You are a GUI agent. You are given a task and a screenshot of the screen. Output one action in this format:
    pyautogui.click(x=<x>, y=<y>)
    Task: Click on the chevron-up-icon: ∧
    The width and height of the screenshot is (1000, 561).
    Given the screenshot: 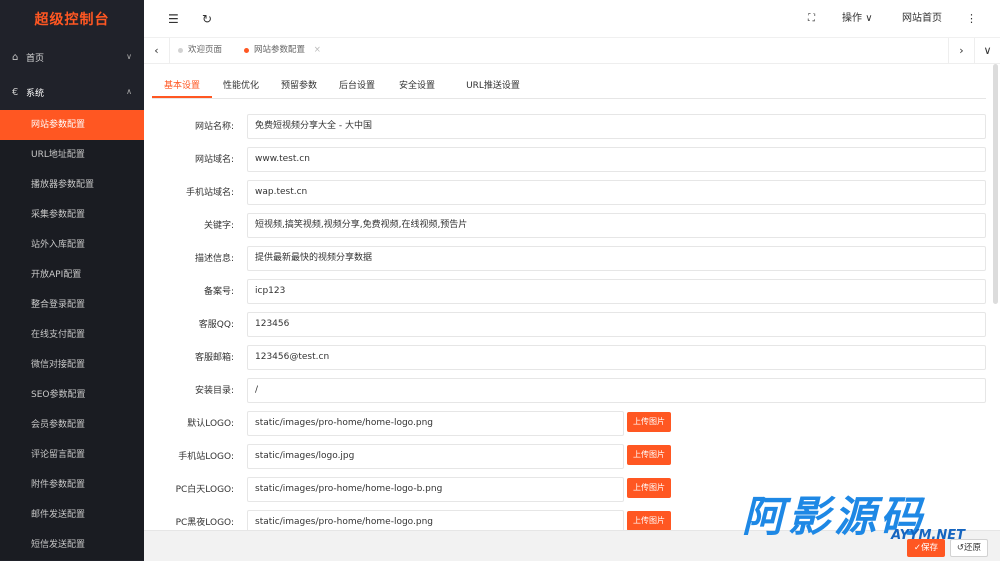 What is the action you would take?
    pyautogui.click(x=129, y=91)
    